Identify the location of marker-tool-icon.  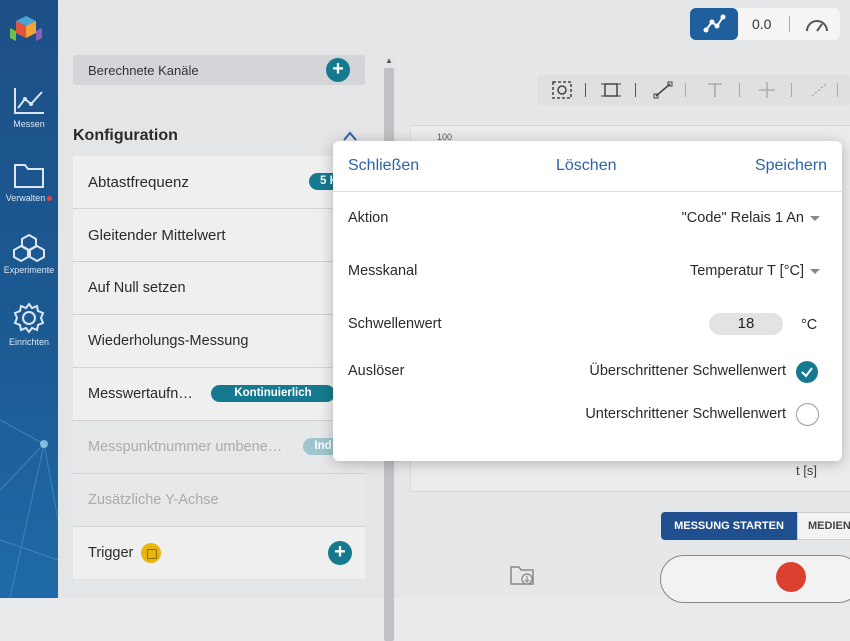
(767, 90).